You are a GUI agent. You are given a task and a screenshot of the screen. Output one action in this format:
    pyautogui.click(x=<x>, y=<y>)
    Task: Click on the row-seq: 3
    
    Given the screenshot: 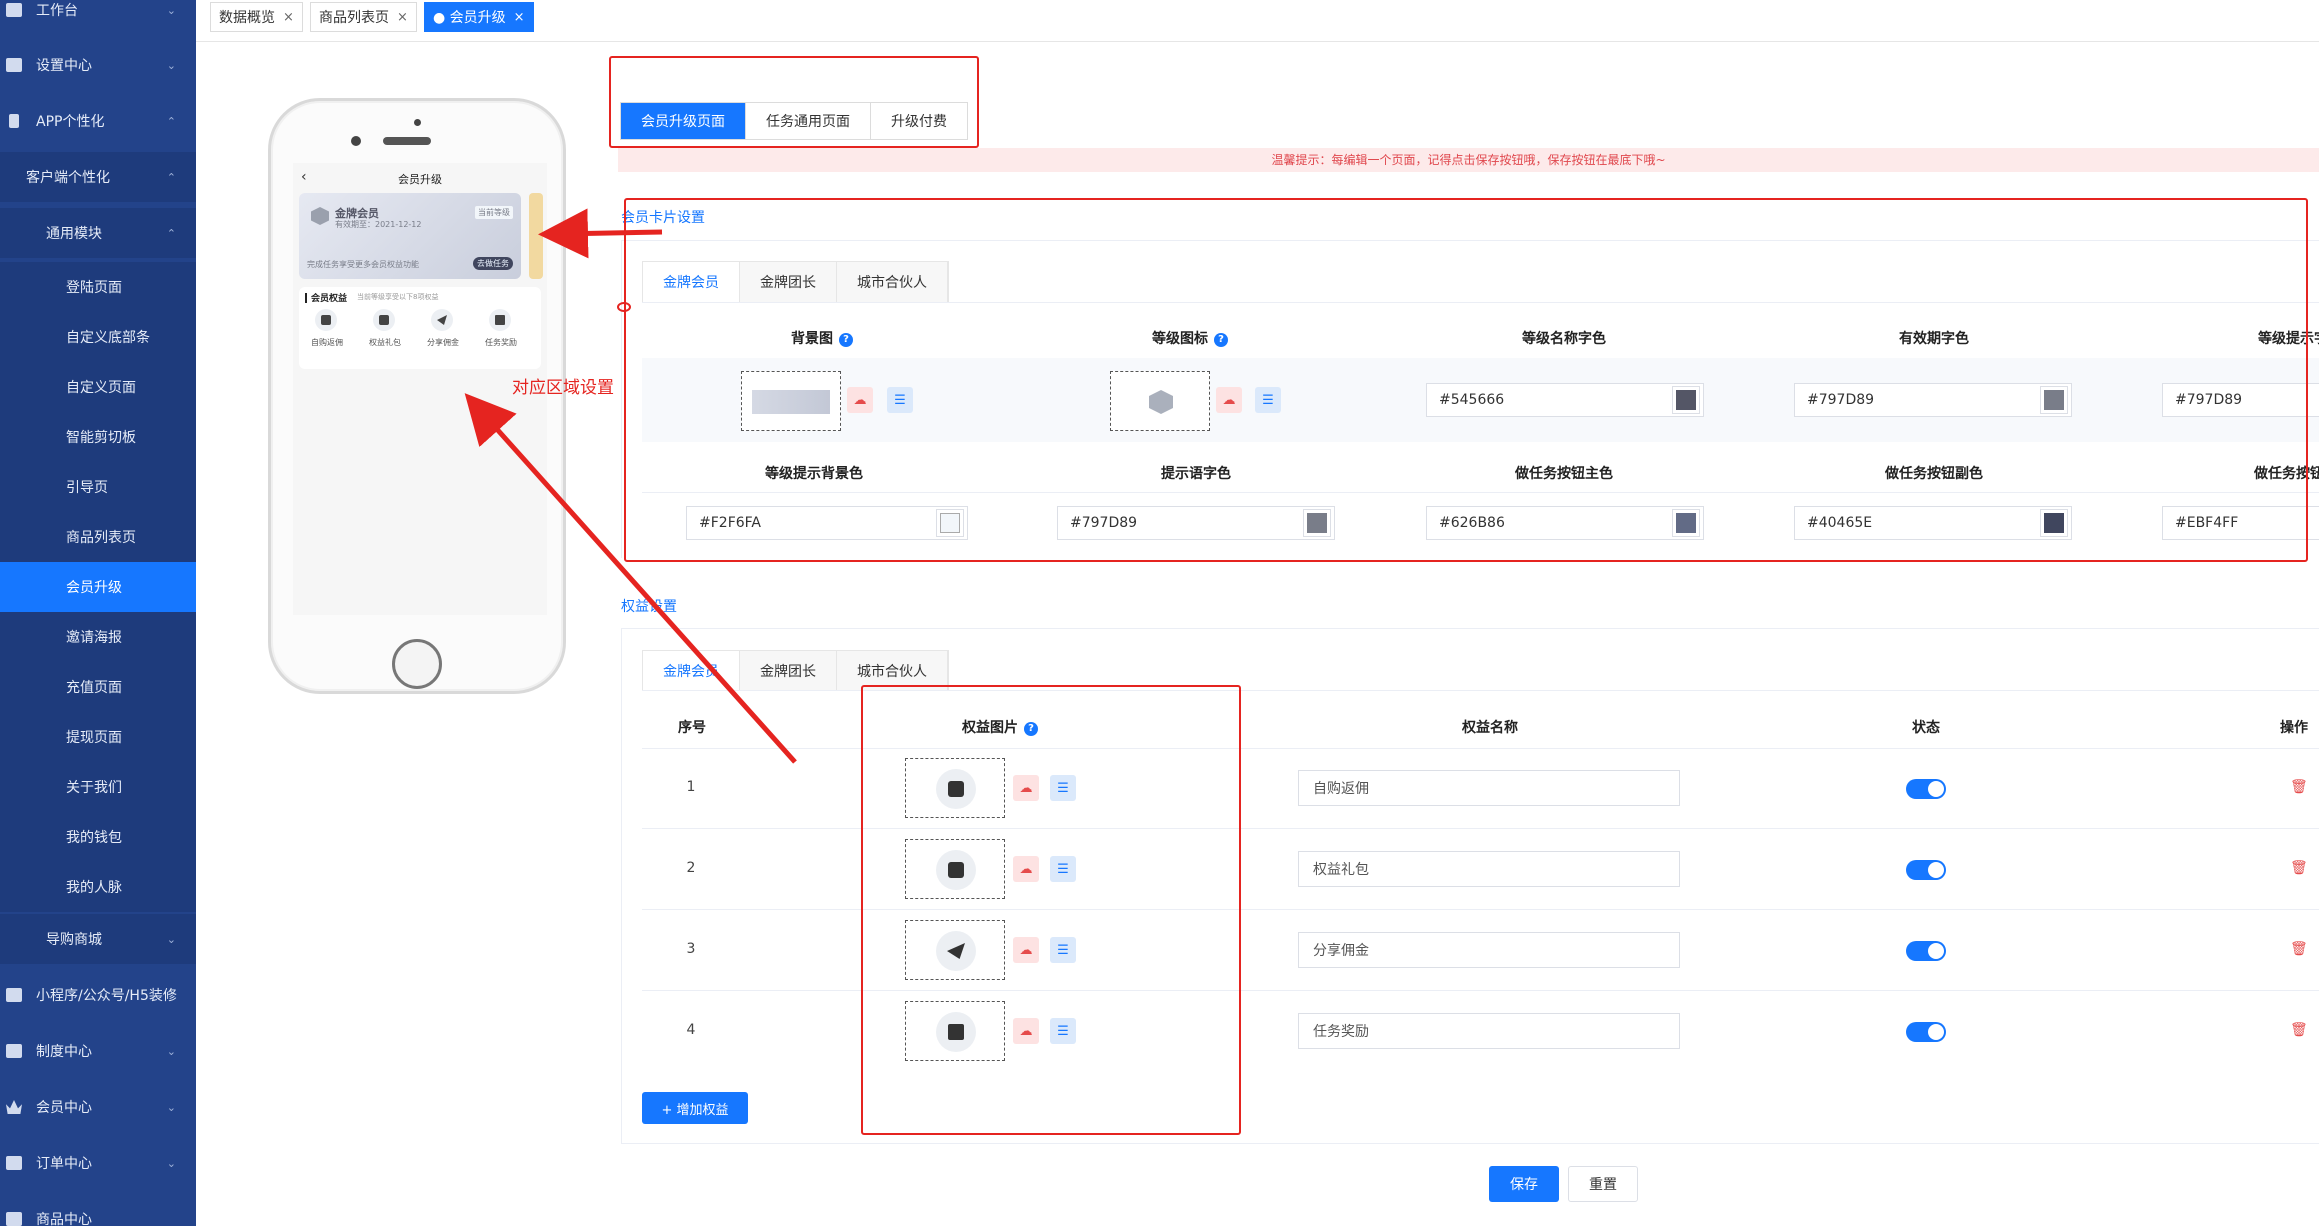 What is the action you would take?
    pyautogui.click(x=691, y=949)
    